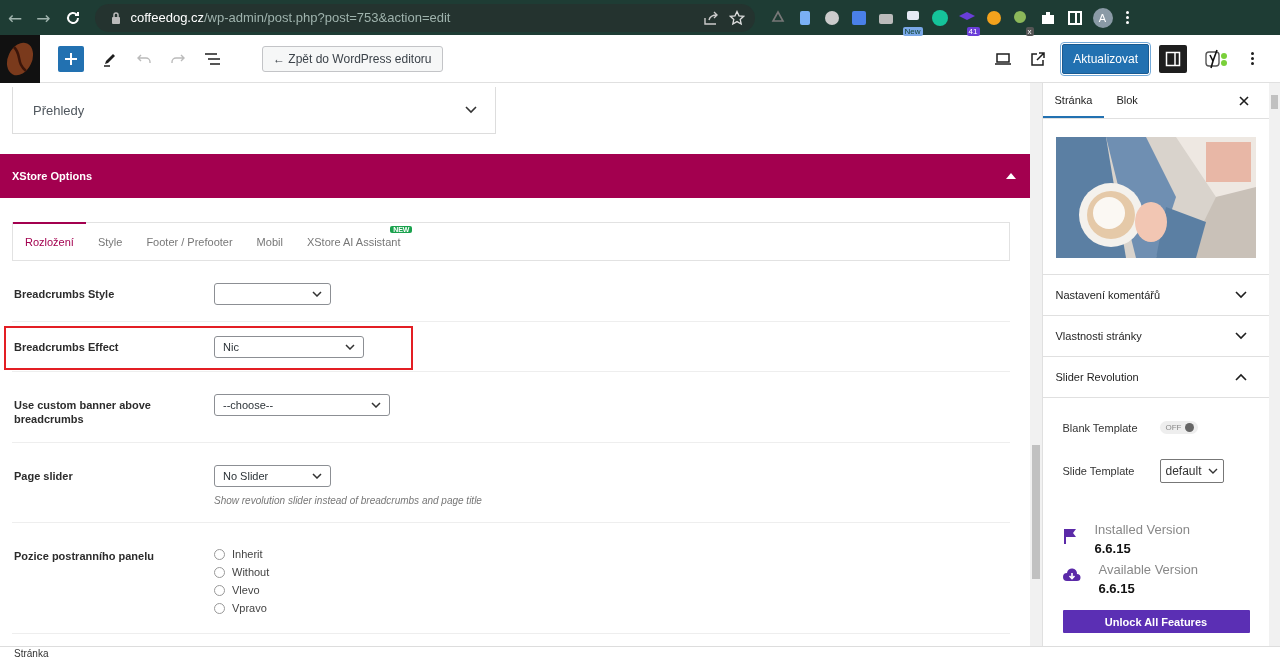  Describe the element at coordinates (242, 554) in the screenshot. I see `radio-option: Inherit` at that location.